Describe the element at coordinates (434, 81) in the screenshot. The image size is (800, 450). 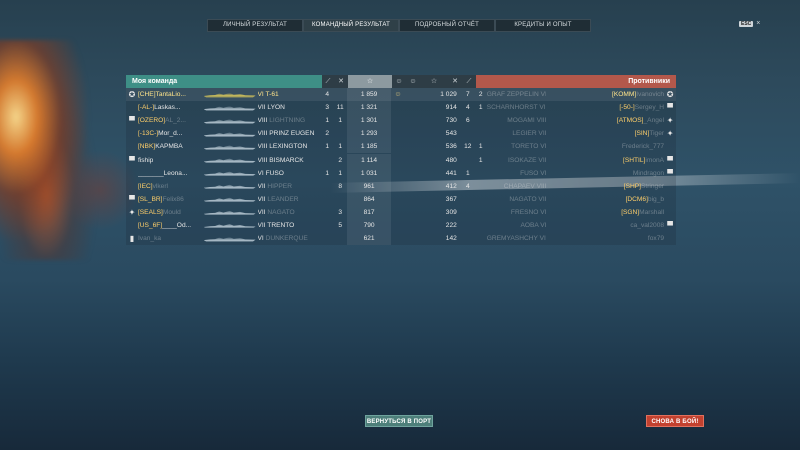
I see `enemy-xp-column-icon: ☆` at that location.